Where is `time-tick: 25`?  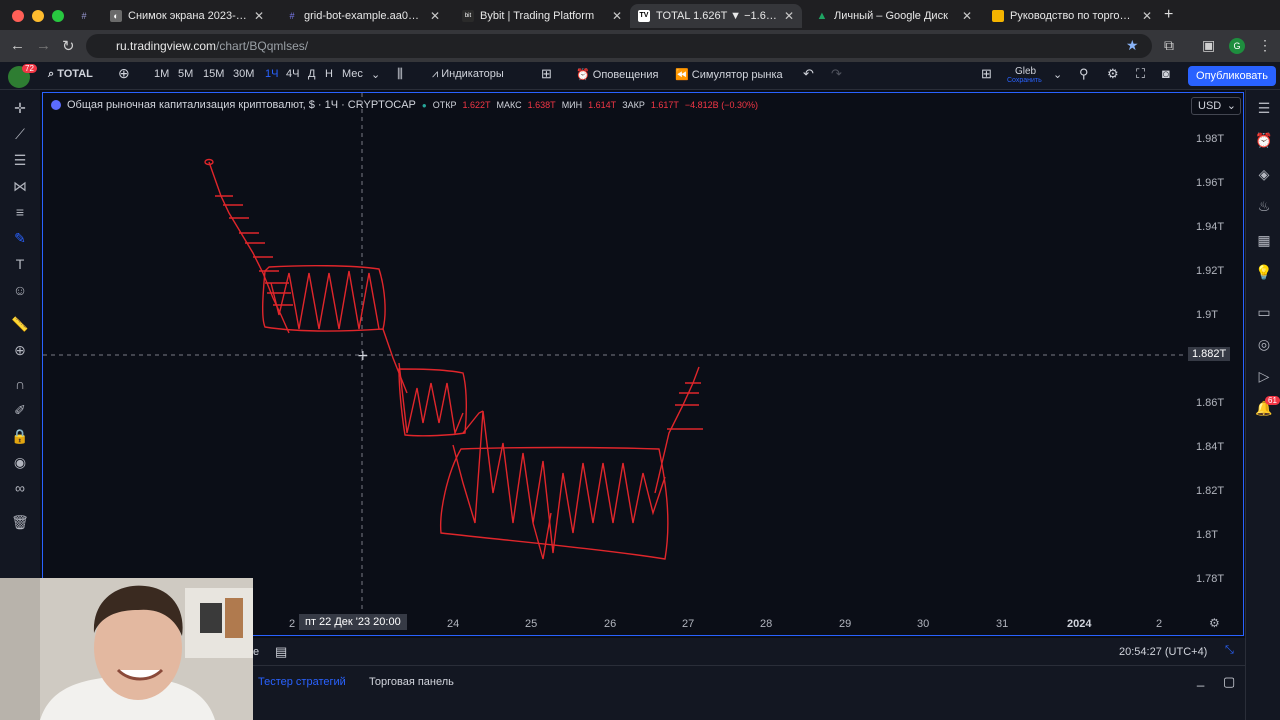 time-tick: 25 is located at coordinates (531, 624).